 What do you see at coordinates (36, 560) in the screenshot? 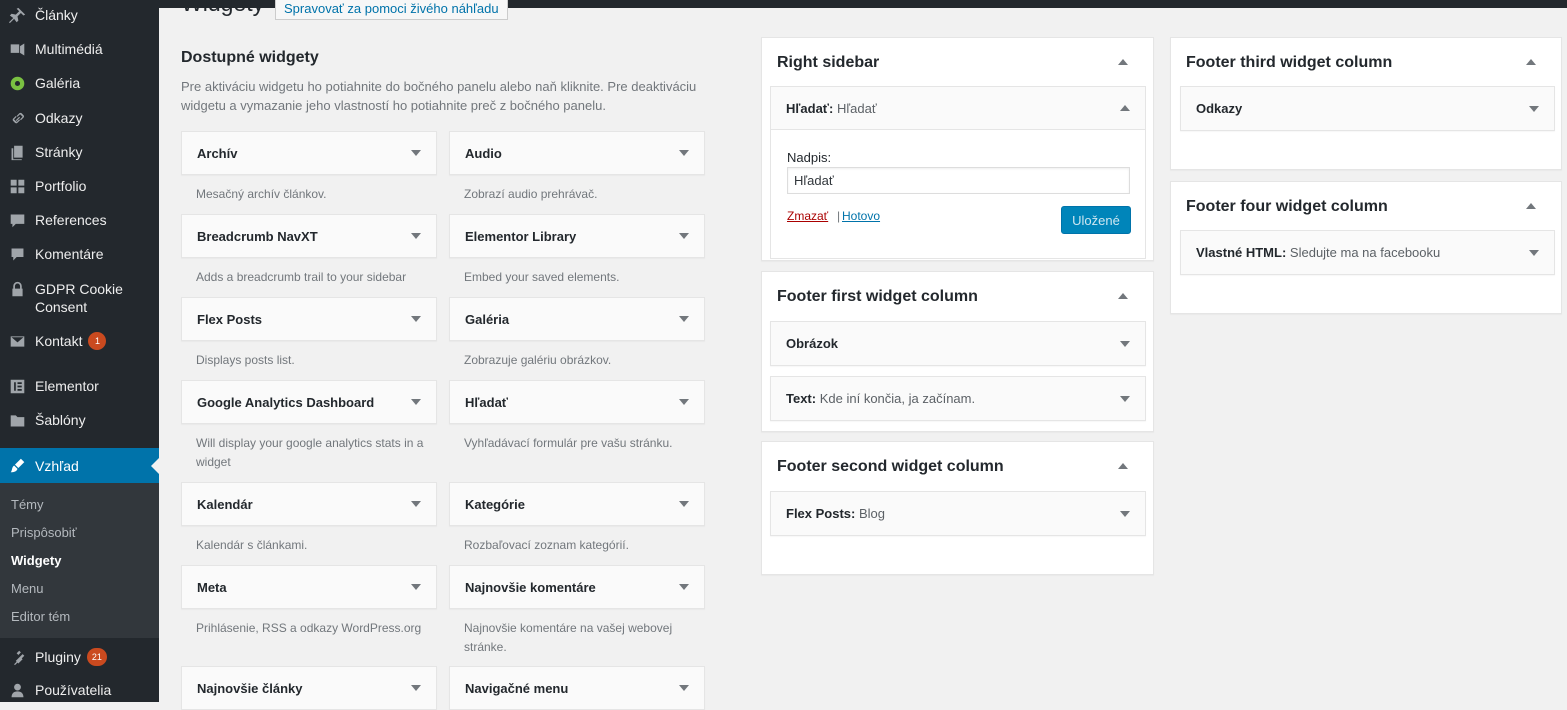
I see `submenu-widgety: Widgety` at bounding box center [36, 560].